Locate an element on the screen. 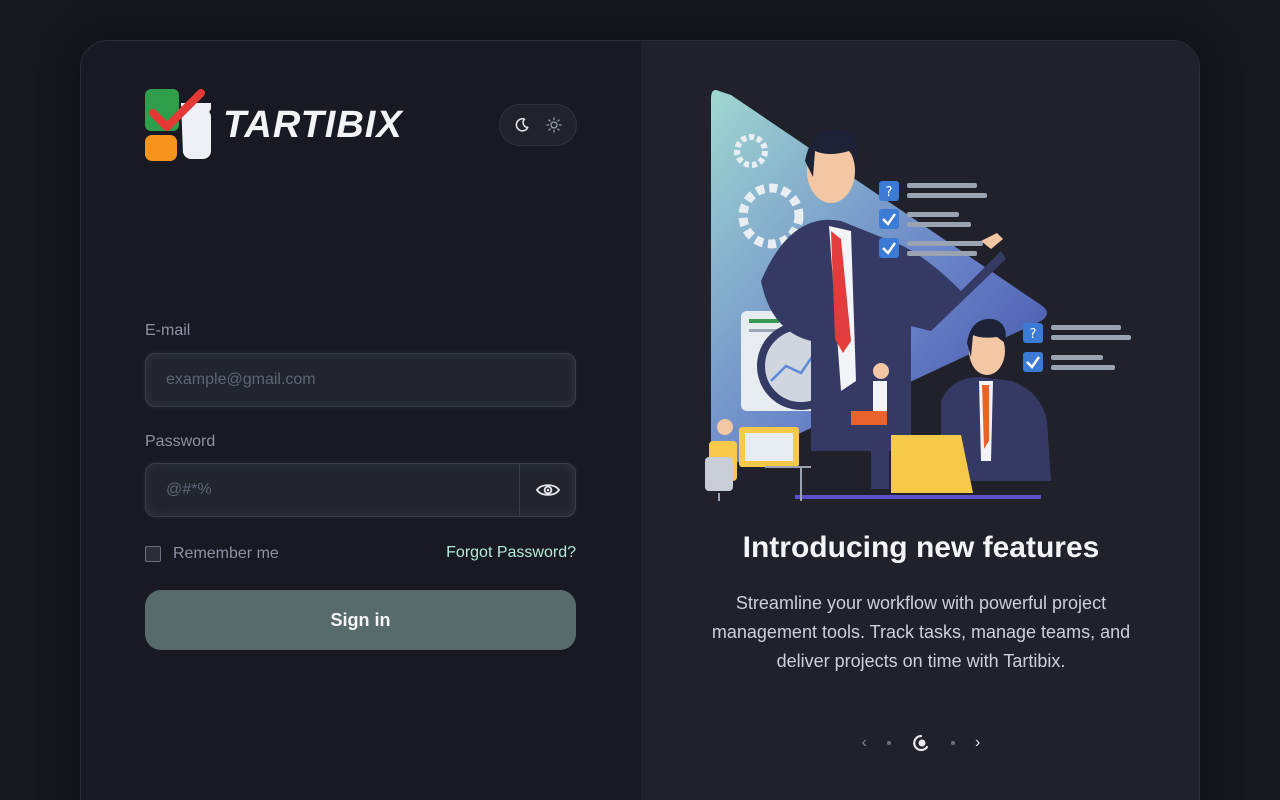 This screenshot has width=1280, height=800. remember-label: Remember me is located at coordinates (226, 553).